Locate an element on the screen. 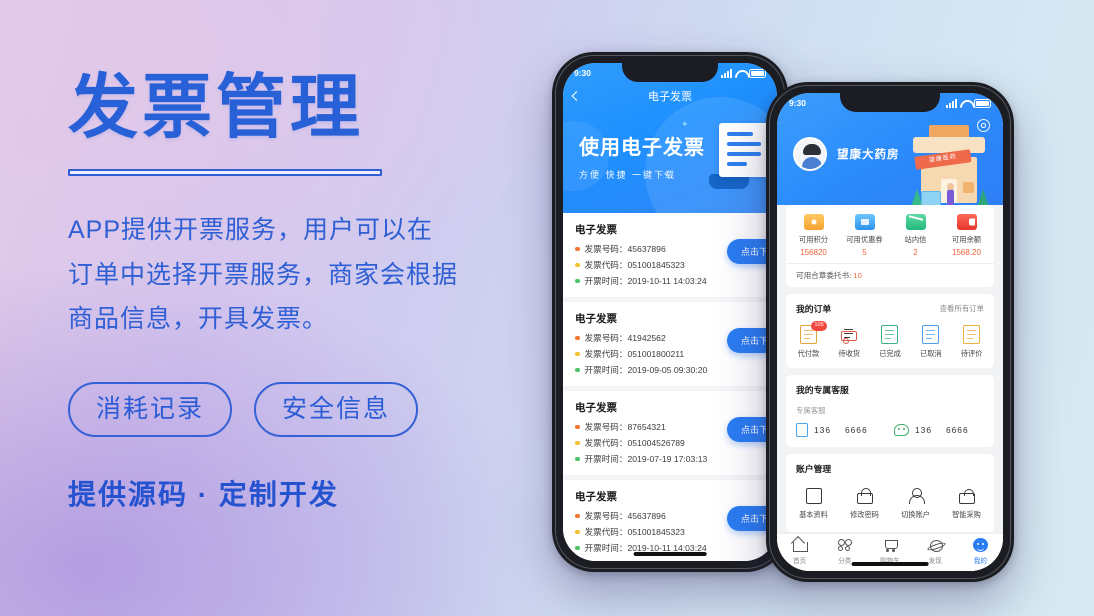  stat-item: 可用优惠券 5 is located at coordinates (864, 235).